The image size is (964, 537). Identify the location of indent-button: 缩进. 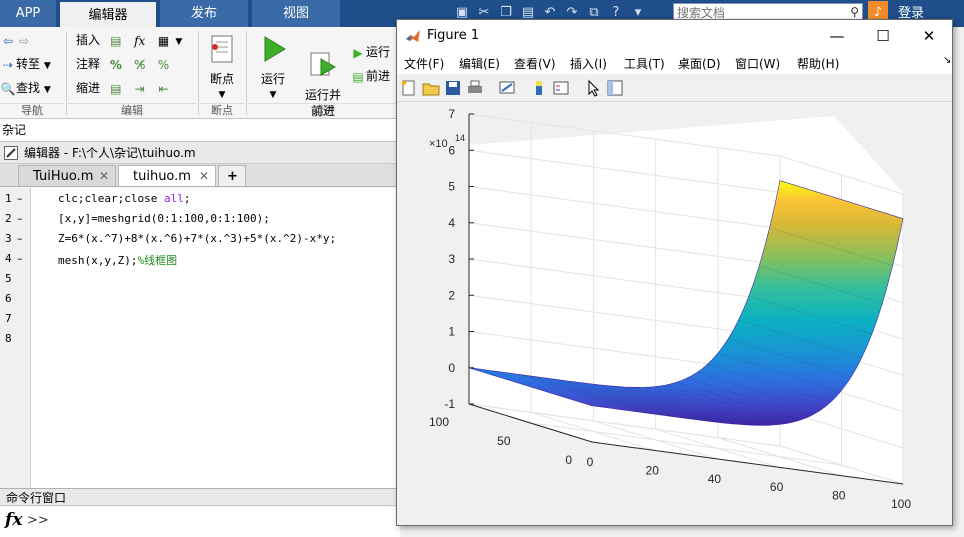
(88, 88).